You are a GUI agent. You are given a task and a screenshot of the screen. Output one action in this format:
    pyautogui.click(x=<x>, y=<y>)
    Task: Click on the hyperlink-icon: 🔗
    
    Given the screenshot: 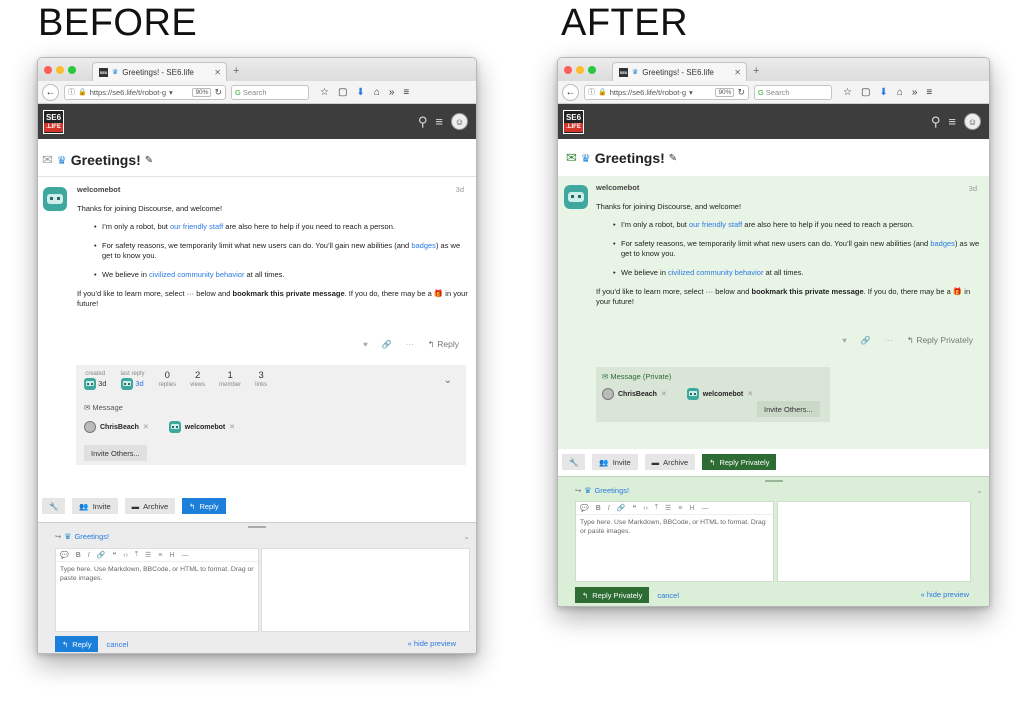 What is the action you would take?
    pyautogui.click(x=101, y=555)
    